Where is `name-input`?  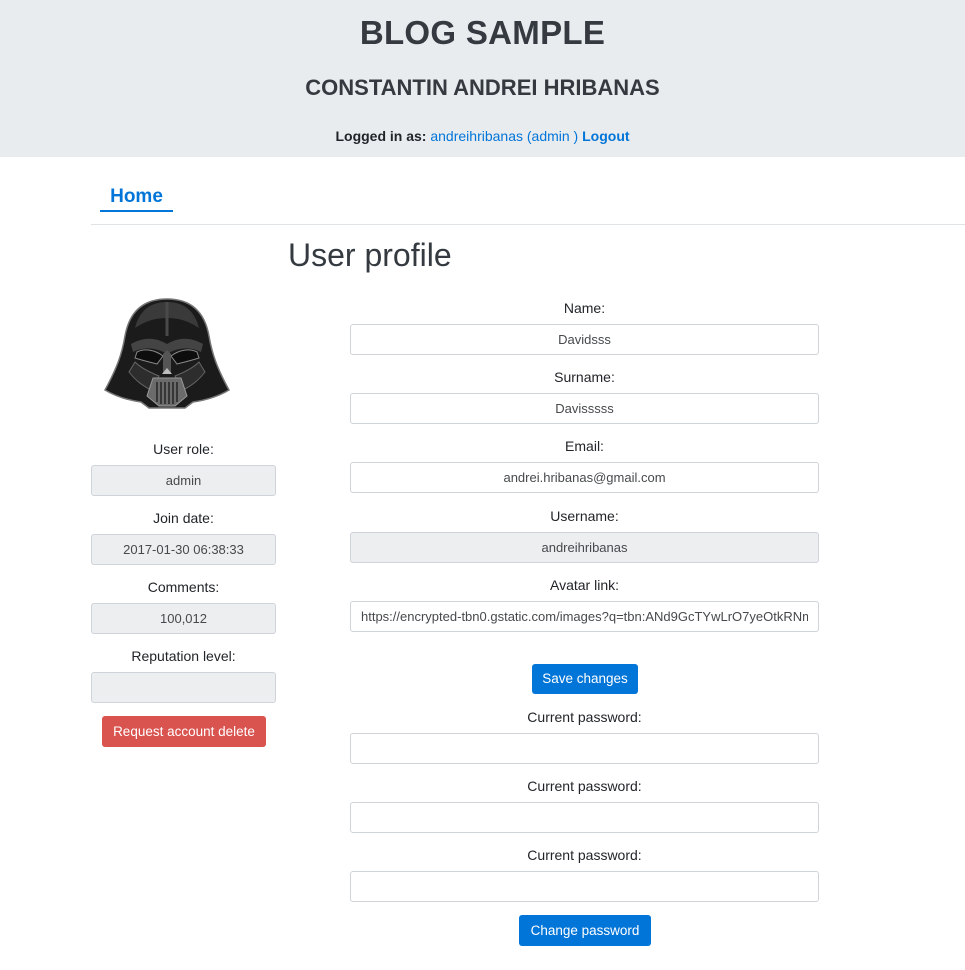
name-input is located at coordinates (584, 339).